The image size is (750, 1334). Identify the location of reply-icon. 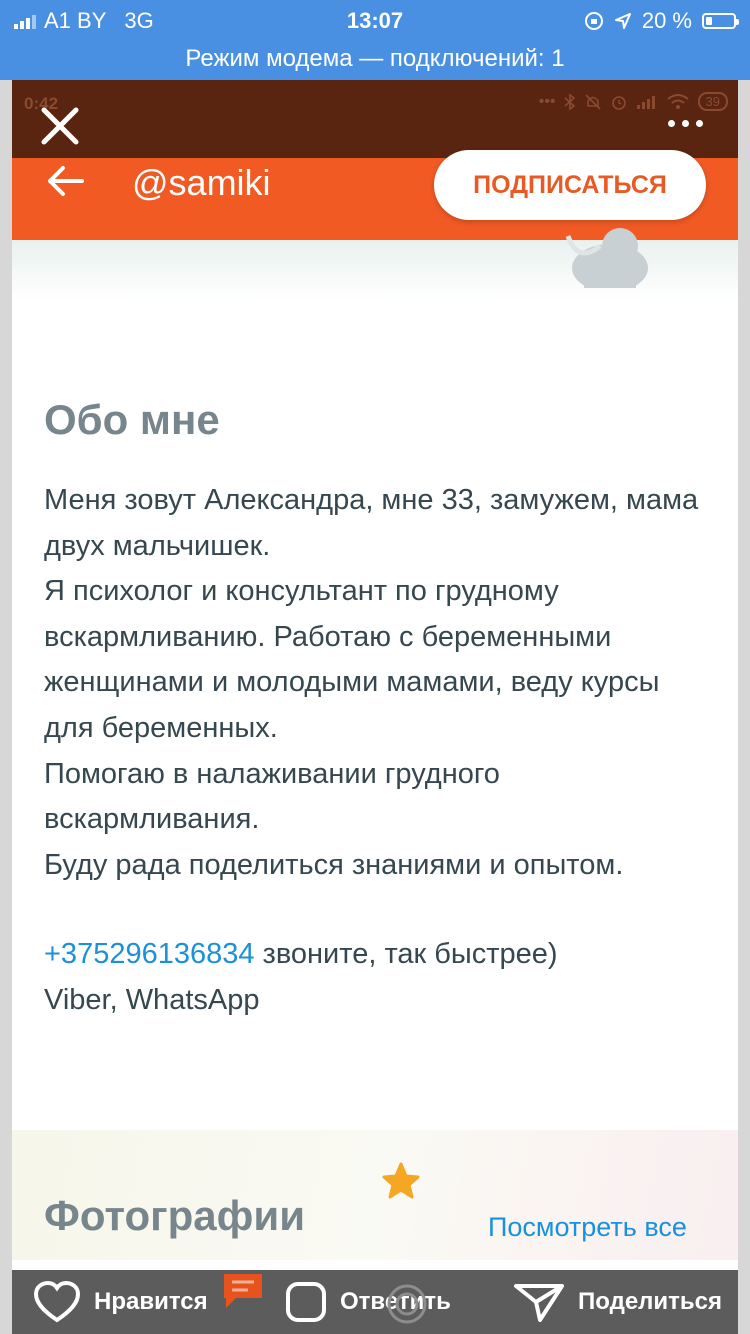
(306, 1302).